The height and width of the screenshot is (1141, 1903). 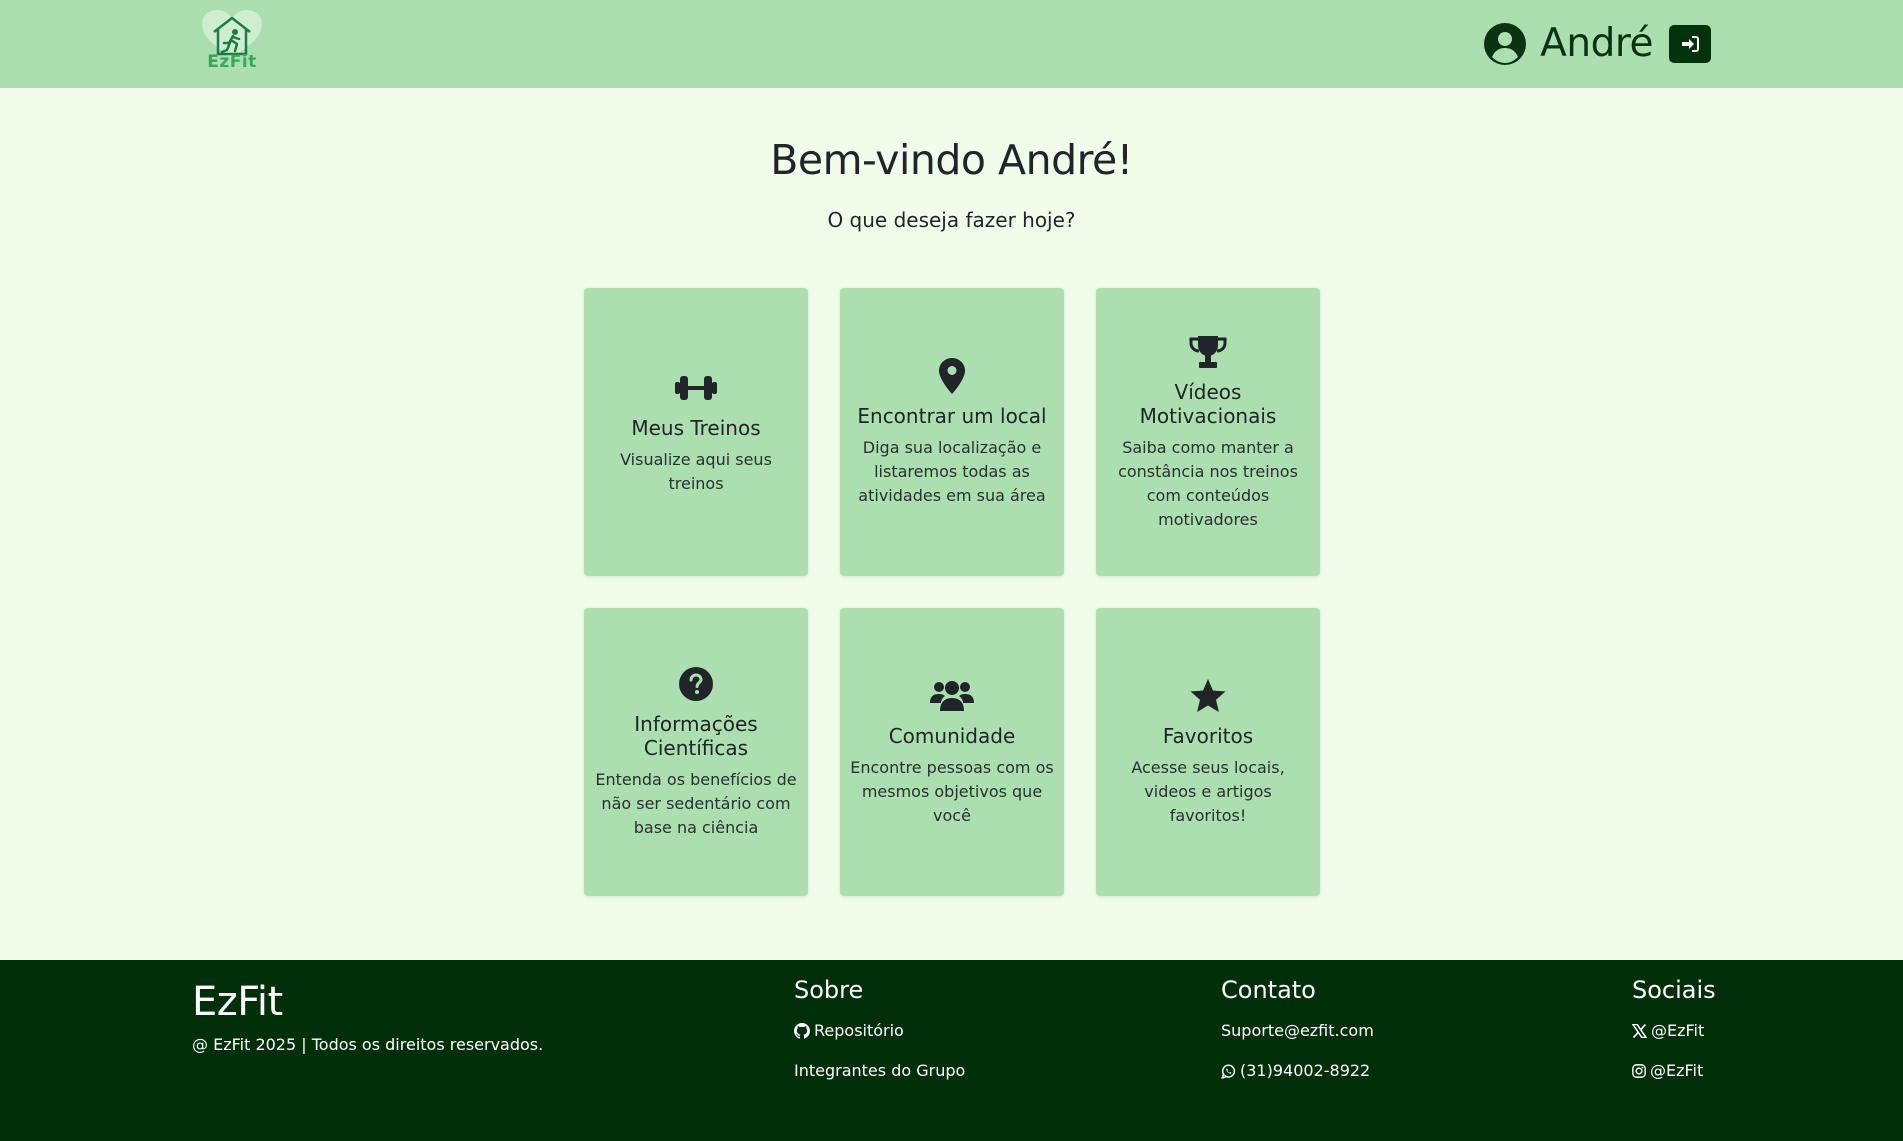 I want to click on dumbbell-icon, so click(x=696, y=388).